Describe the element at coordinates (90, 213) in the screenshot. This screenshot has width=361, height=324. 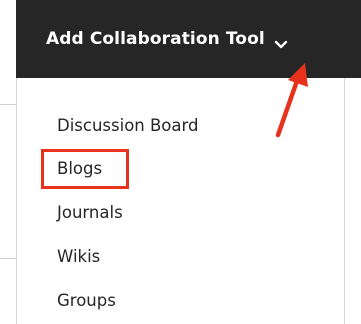
I see `menu-item-journals: Journals` at that location.